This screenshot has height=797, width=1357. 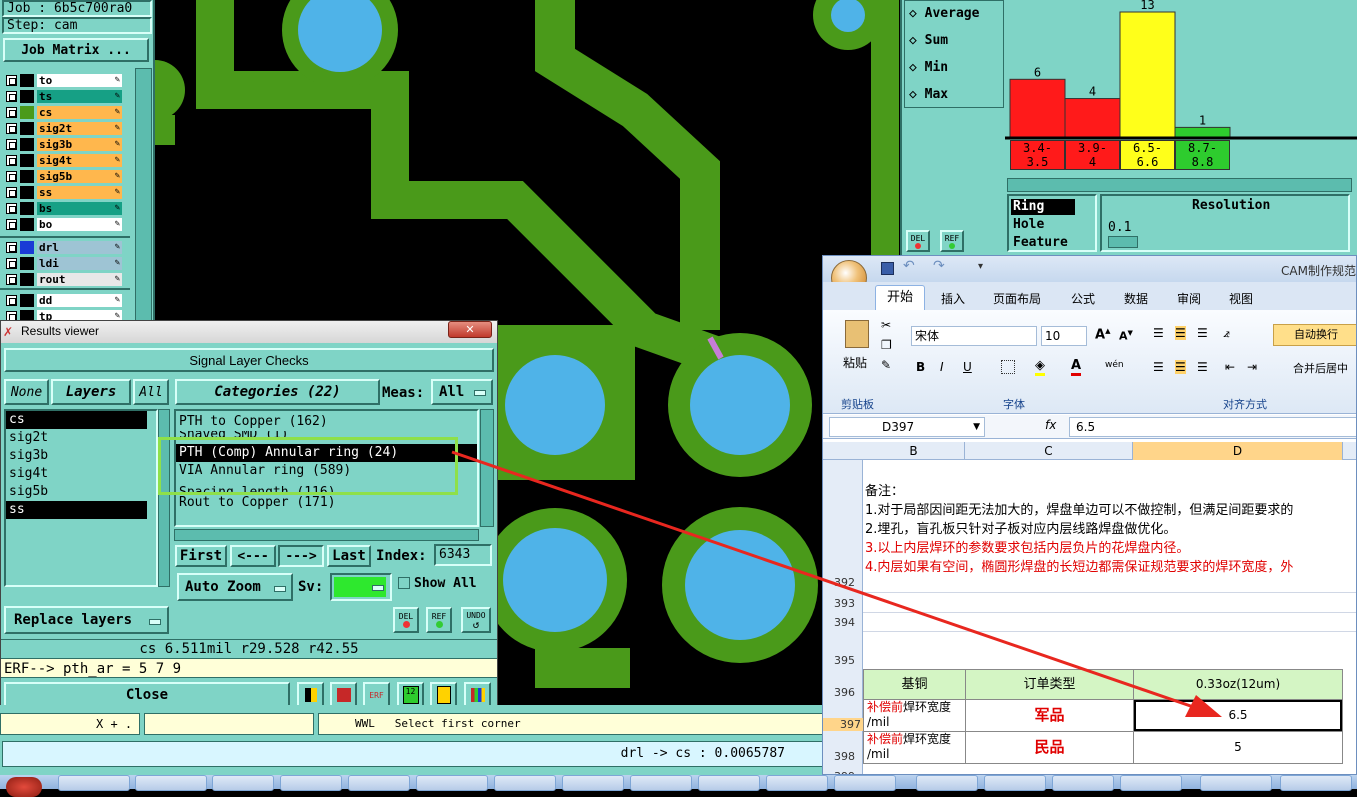 What do you see at coordinates (301, 556) in the screenshot?
I see `next-button: --->` at bounding box center [301, 556].